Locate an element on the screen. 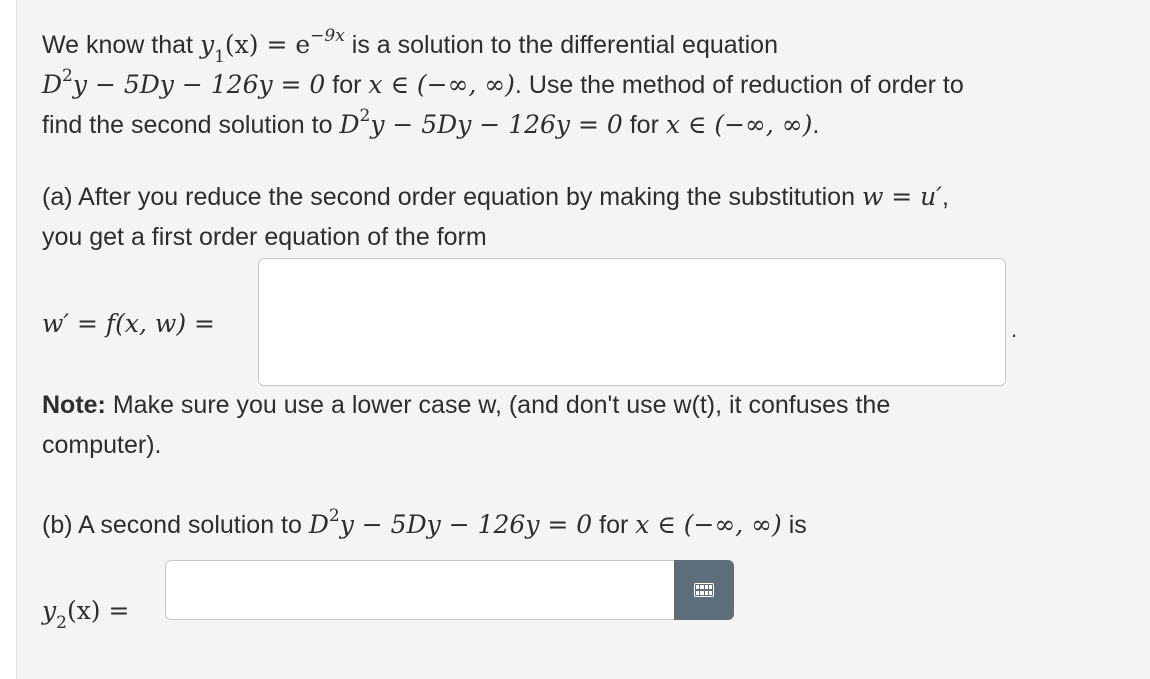 The image size is (1150, 679). part-a-period: . is located at coordinates (1014, 329).